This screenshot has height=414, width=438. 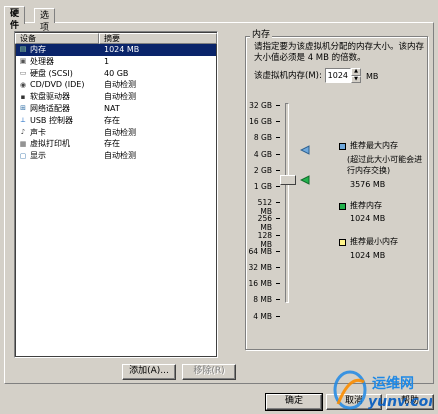 What do you see at coordinates (262, 300) in the screenshot?
I see `scale-label: 8 MB` at bounding box center [262, 300].